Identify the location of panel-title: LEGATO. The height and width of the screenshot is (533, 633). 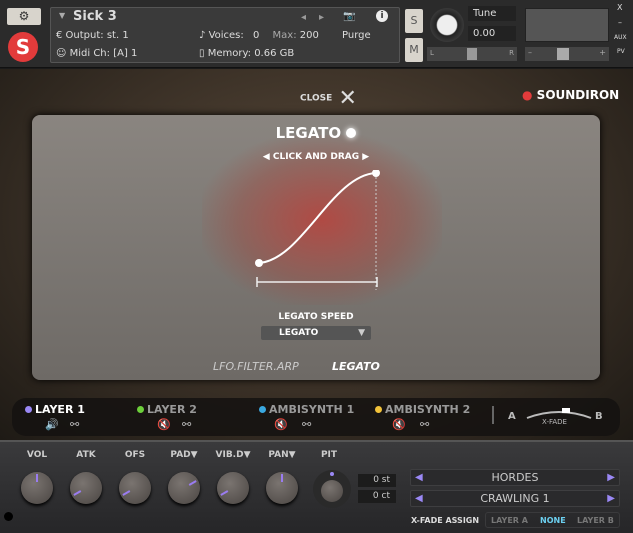
(308, 133).